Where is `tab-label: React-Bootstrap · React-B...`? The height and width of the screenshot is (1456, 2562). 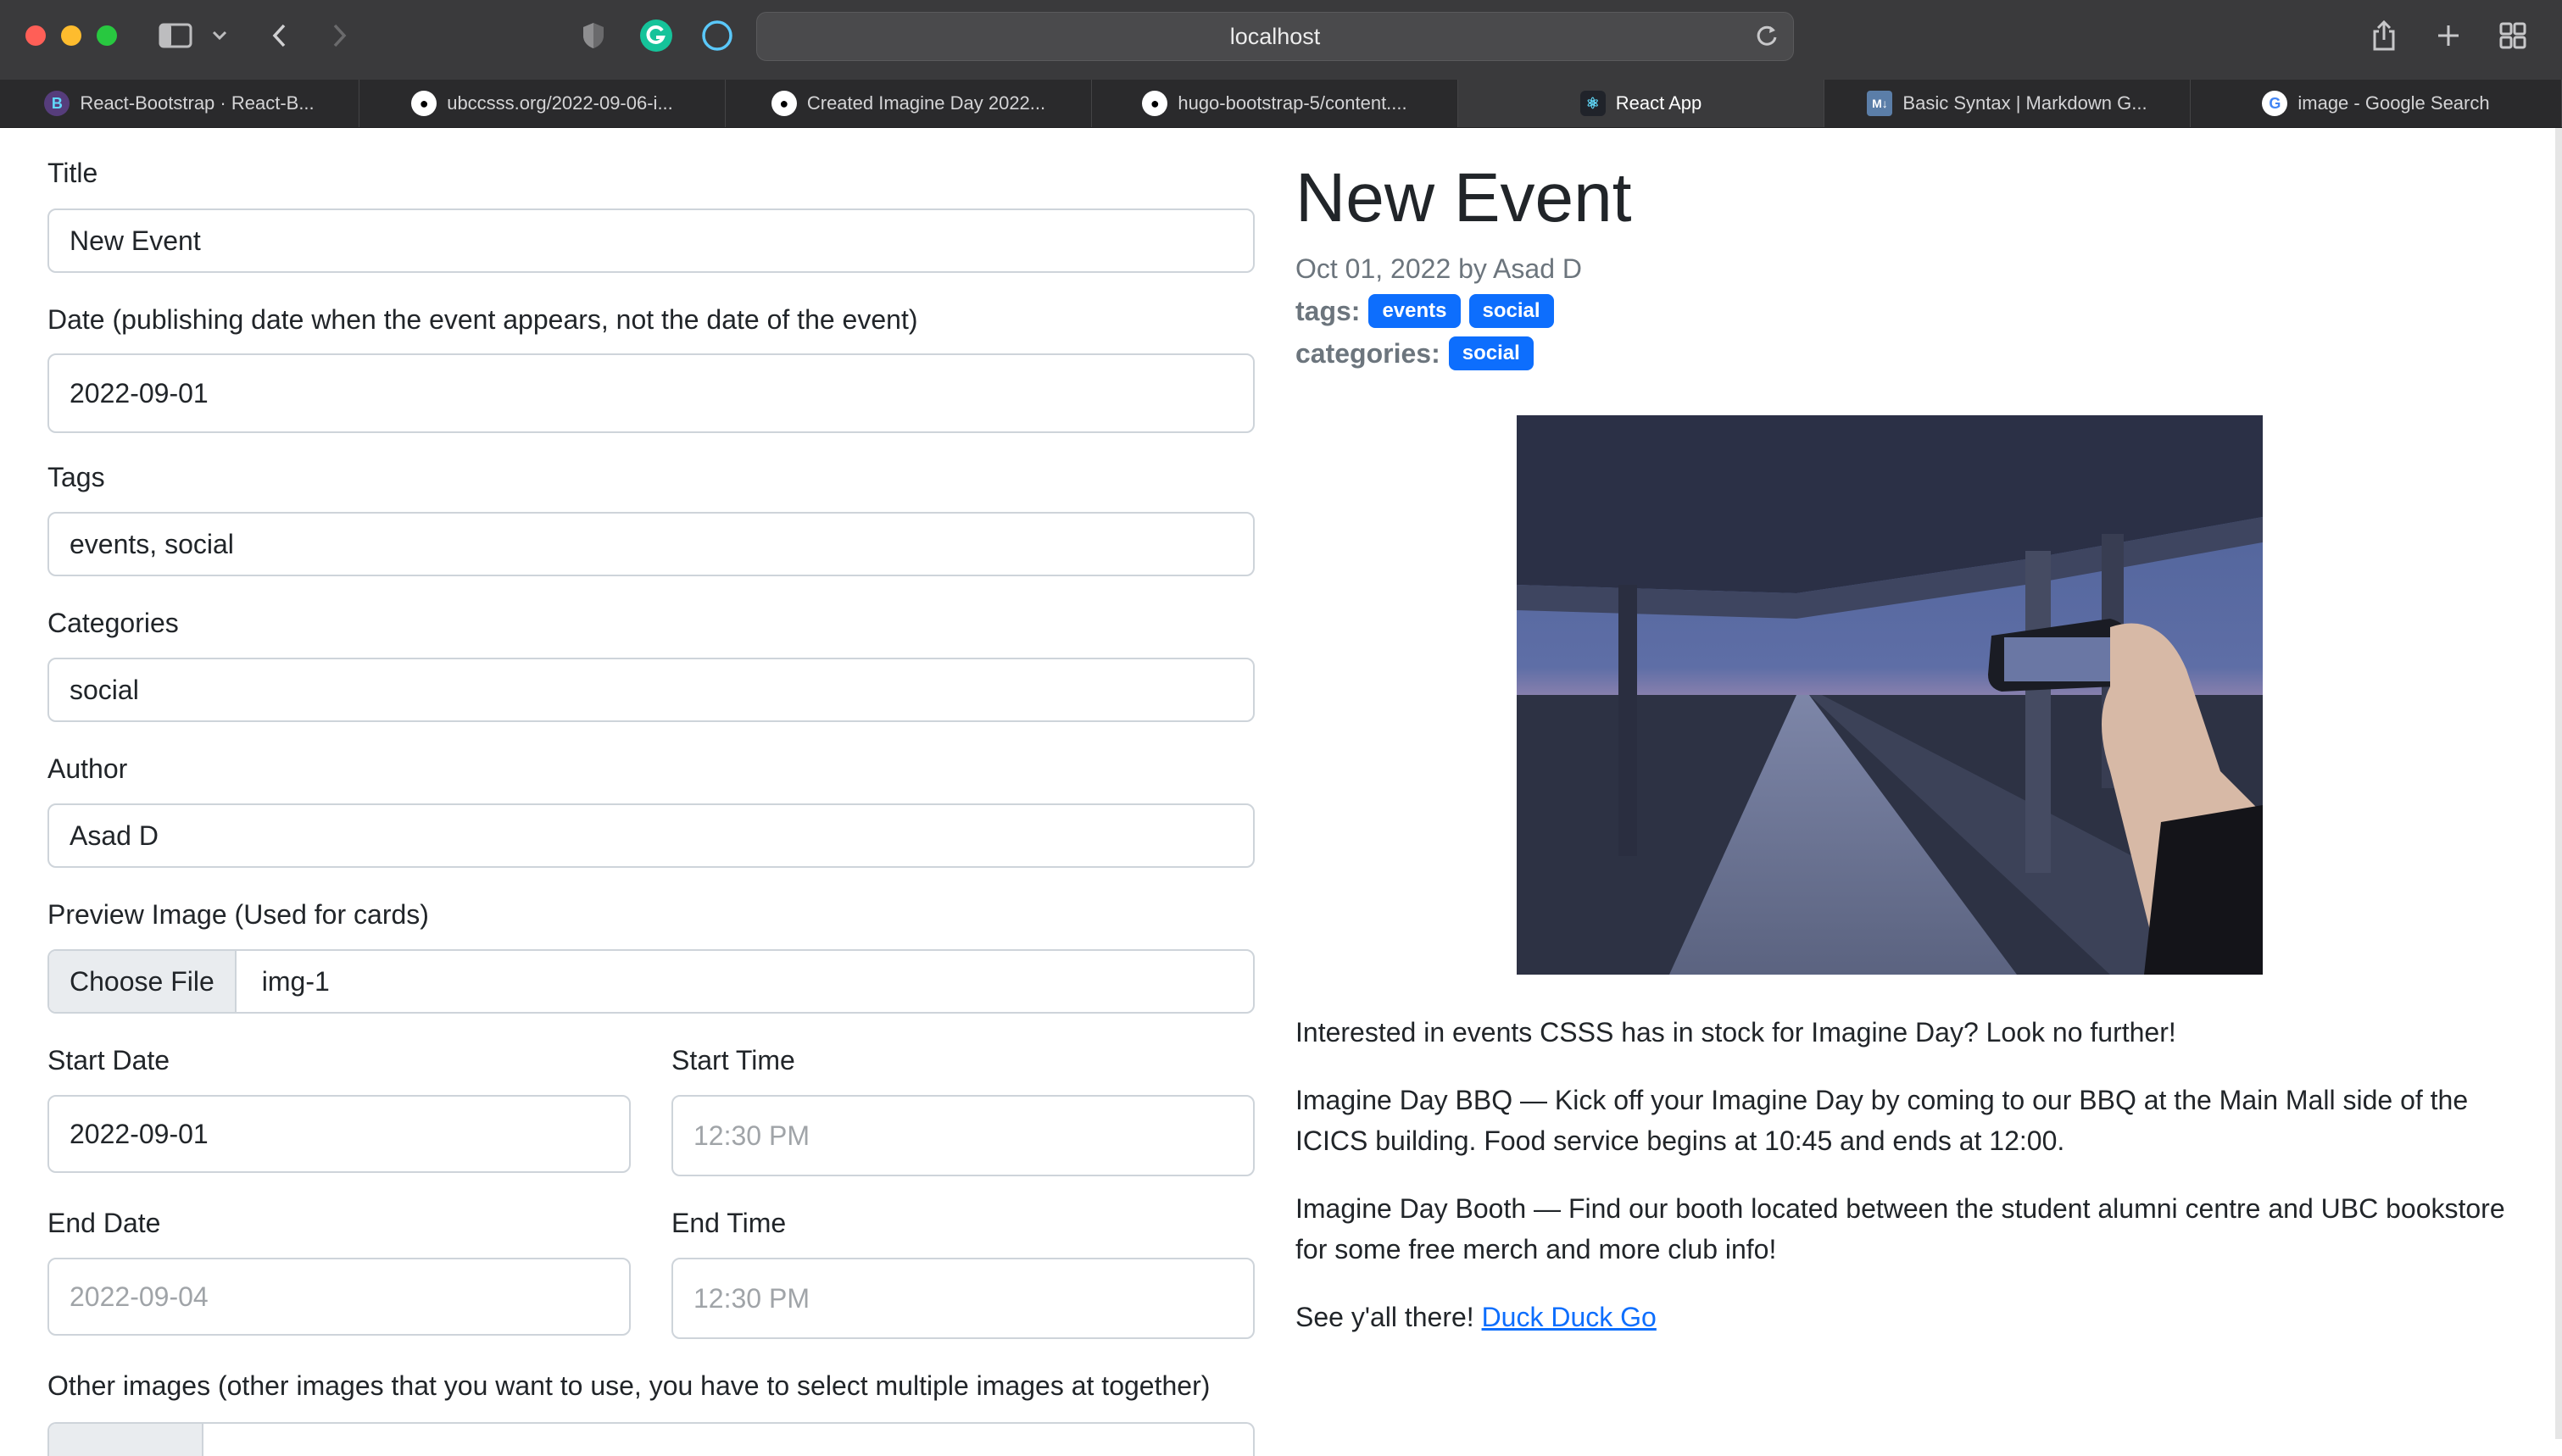
tab-label: React-Bootstrap · React-B... is located at coordinates (197, 103).